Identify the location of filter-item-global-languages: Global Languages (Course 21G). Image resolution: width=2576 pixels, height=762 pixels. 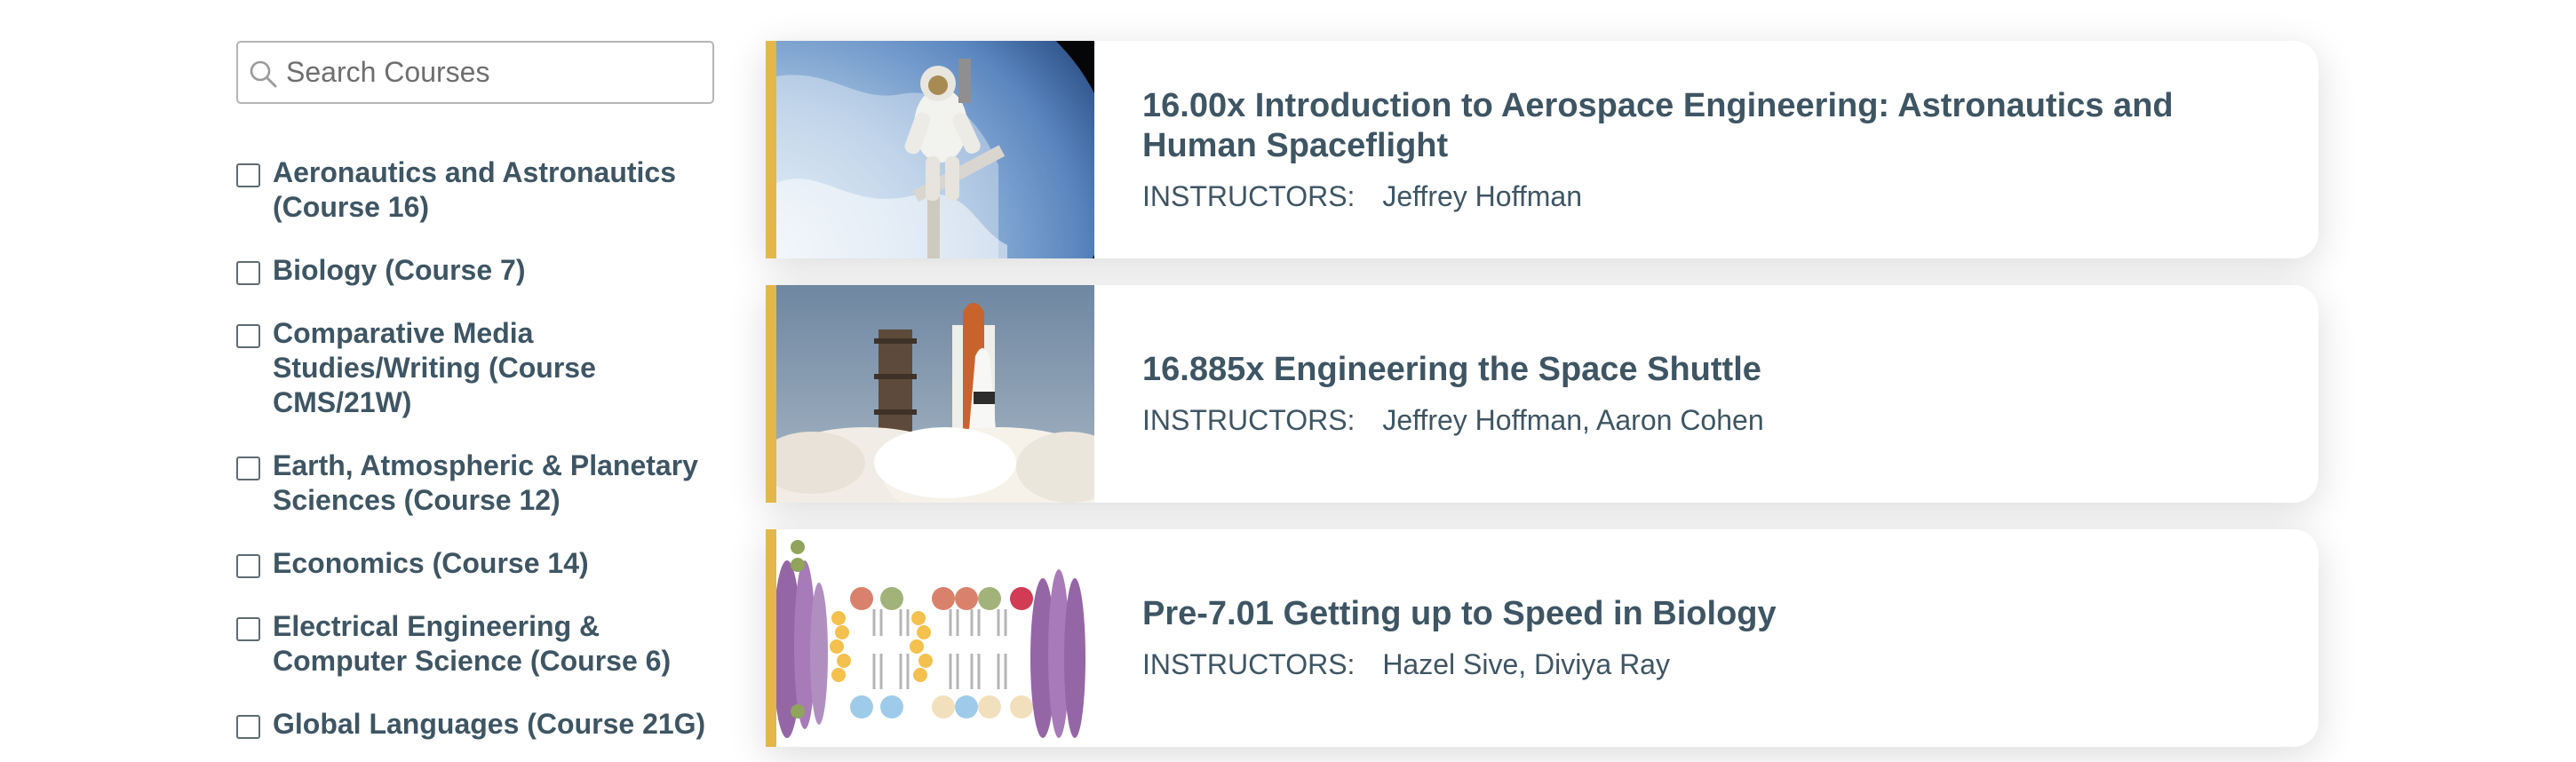
(476, 724).